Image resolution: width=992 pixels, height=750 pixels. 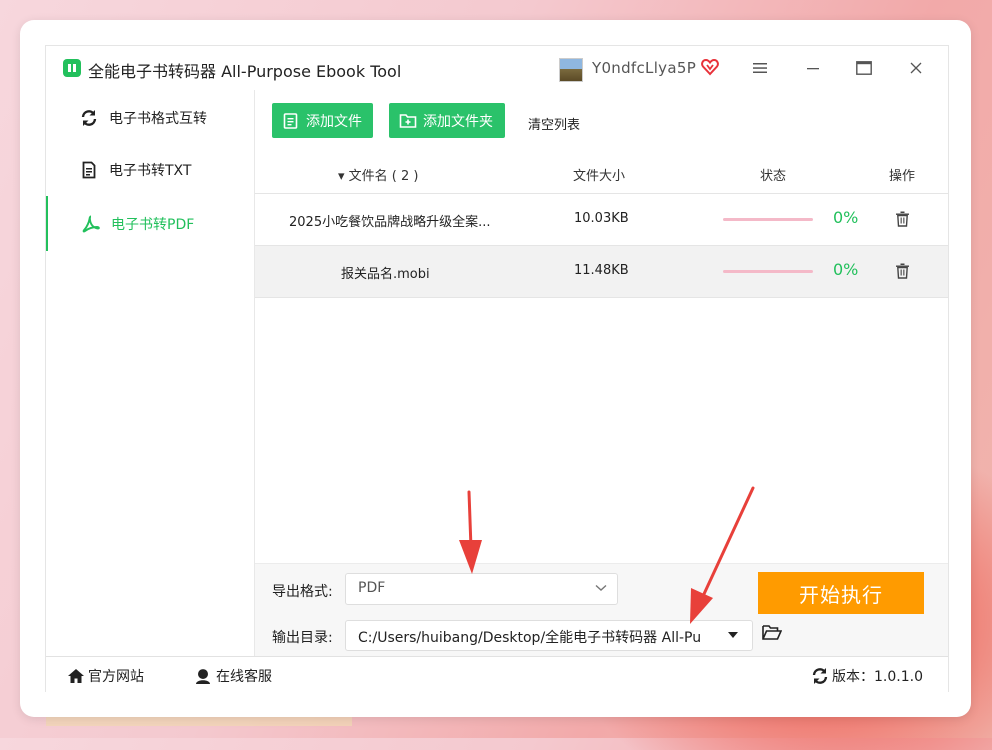 What do you see at coordinates (772, 632) in the screenshot?
I see `open-folder-icon` at bounding box center [772, 632].